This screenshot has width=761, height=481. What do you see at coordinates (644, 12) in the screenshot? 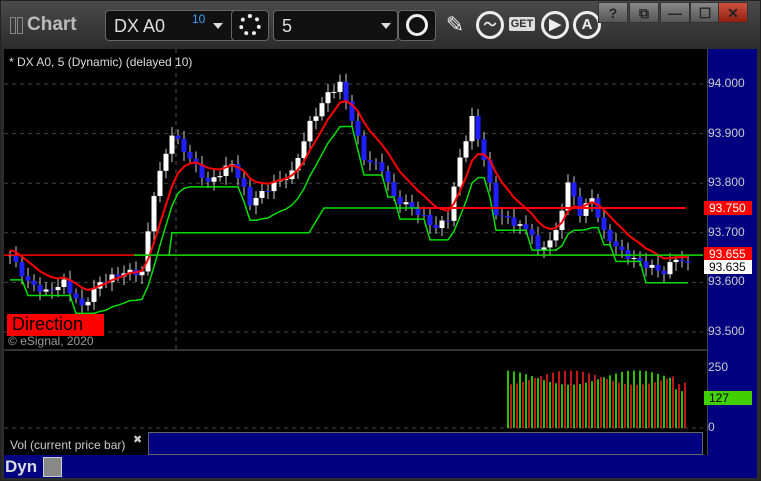
I see `link-button: ⧉` at bounding box center [644, 12].